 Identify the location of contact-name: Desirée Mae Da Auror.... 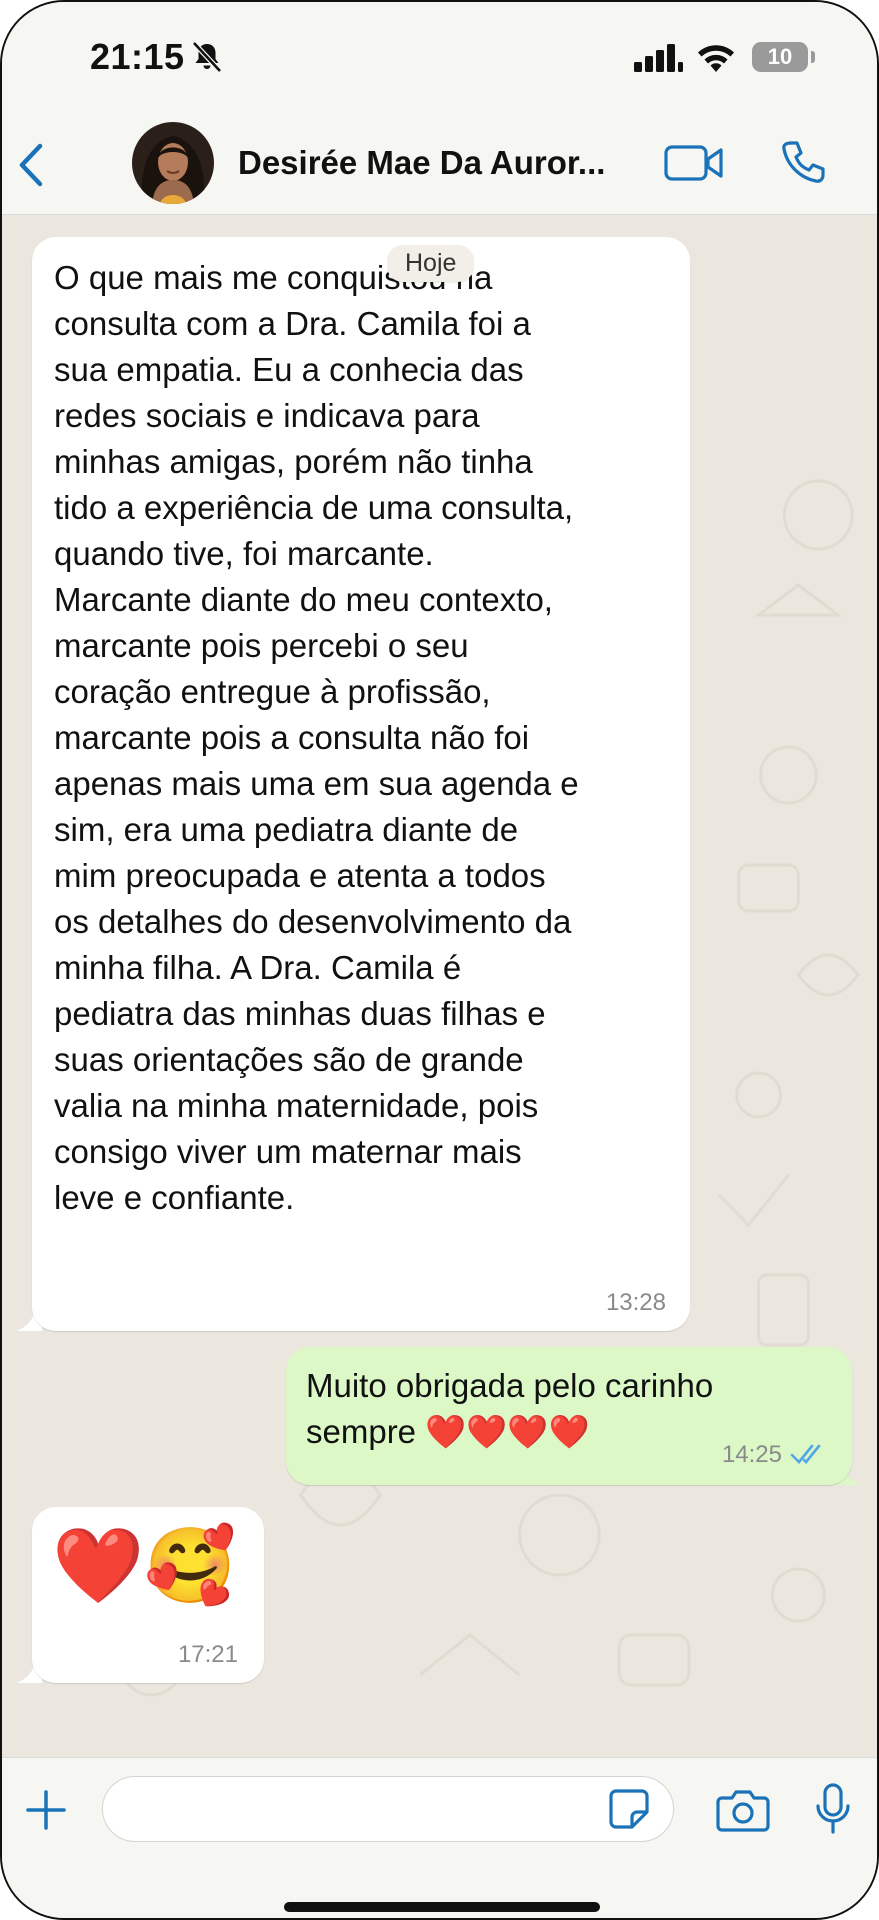
(421, 163).